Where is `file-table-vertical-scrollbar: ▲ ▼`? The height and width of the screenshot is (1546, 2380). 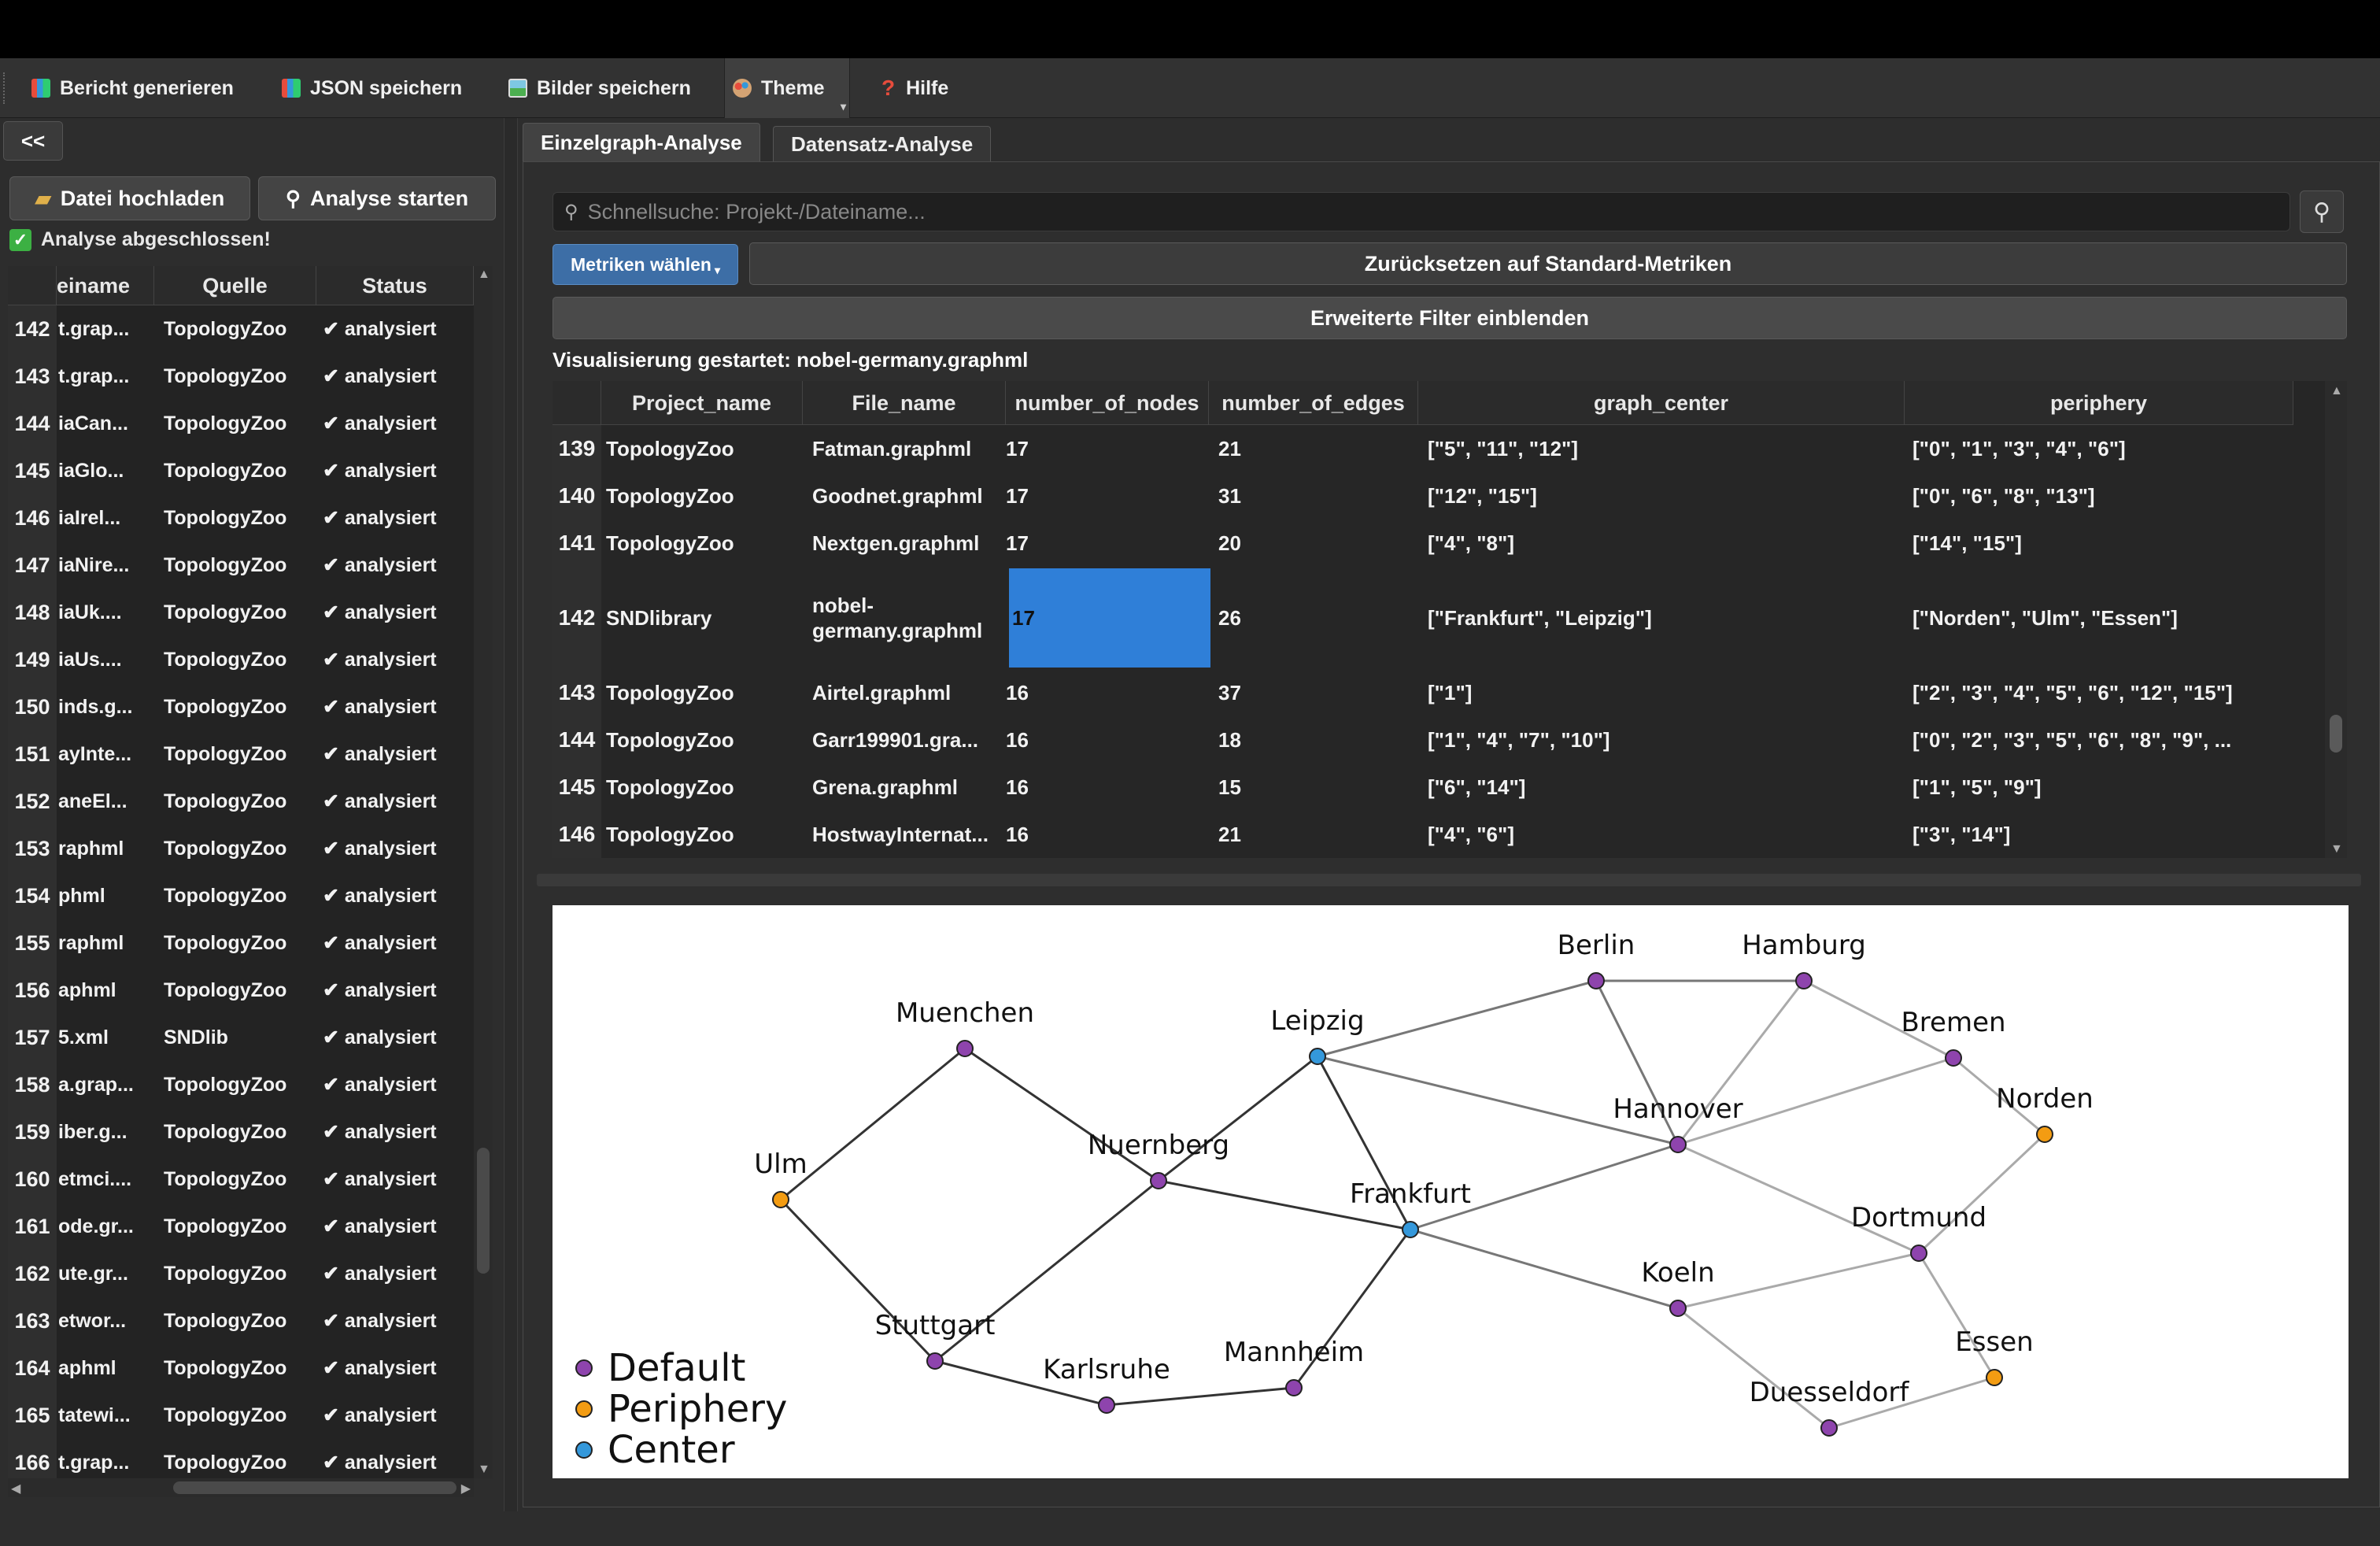 file-table-vertical-scrollbar: ▲ ▼ is located at coordinates (483, 872).